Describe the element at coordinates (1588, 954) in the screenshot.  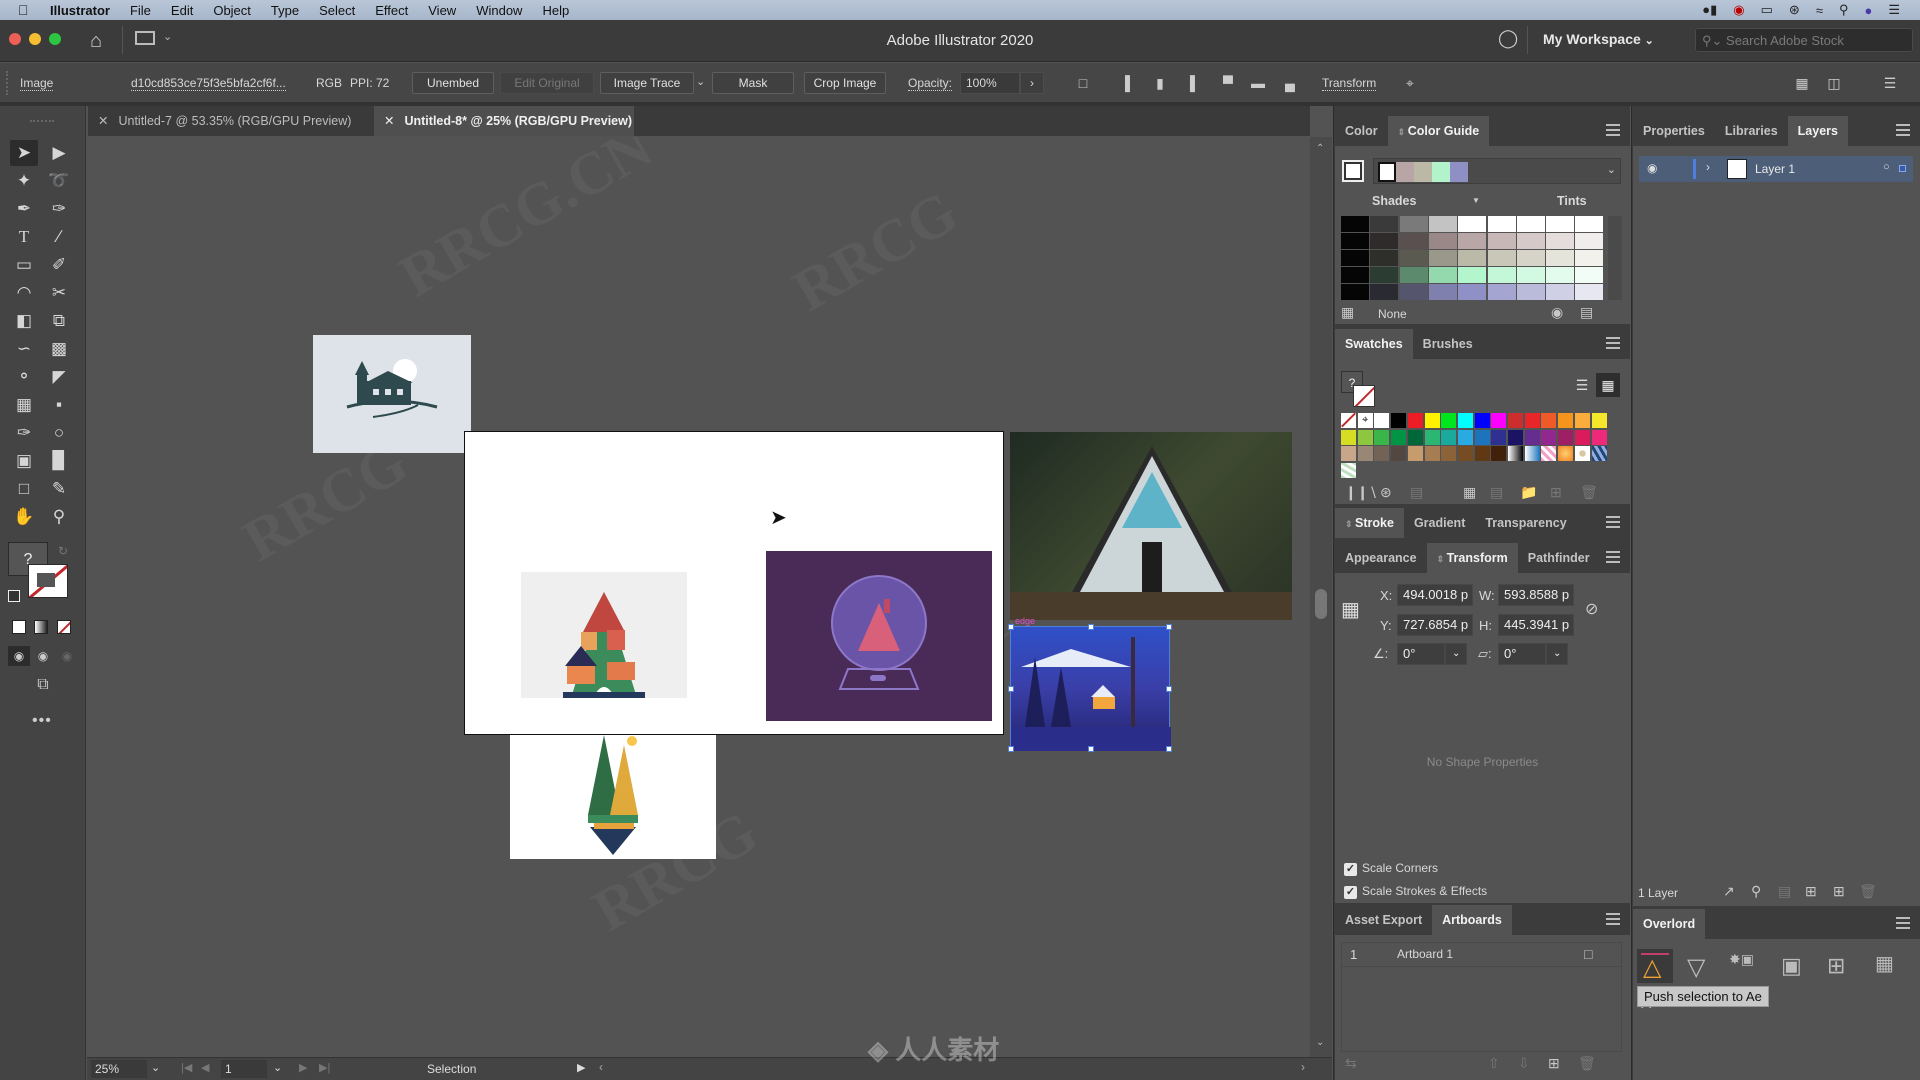
I see `artboard-options-icon: □` at that location.